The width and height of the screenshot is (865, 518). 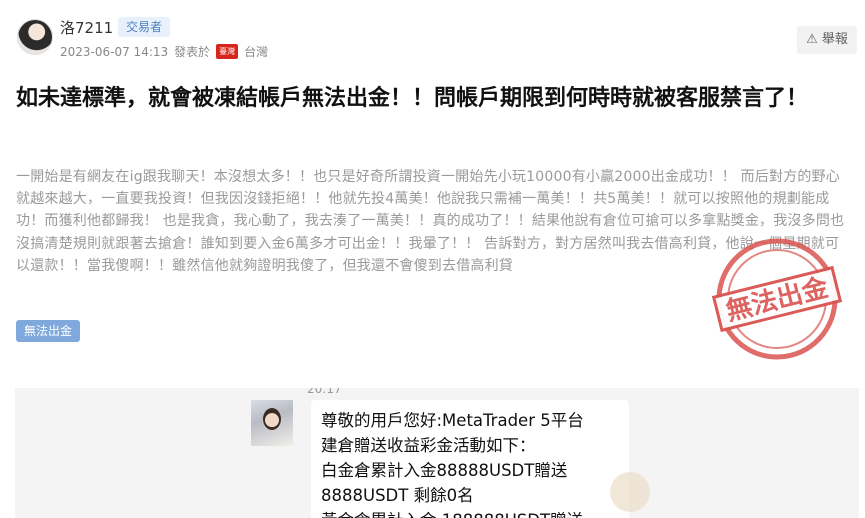 I want to click on post-meta: 2023-06-07 14:13 發表於 臺灣 台灣, so click(x=164, y=51).